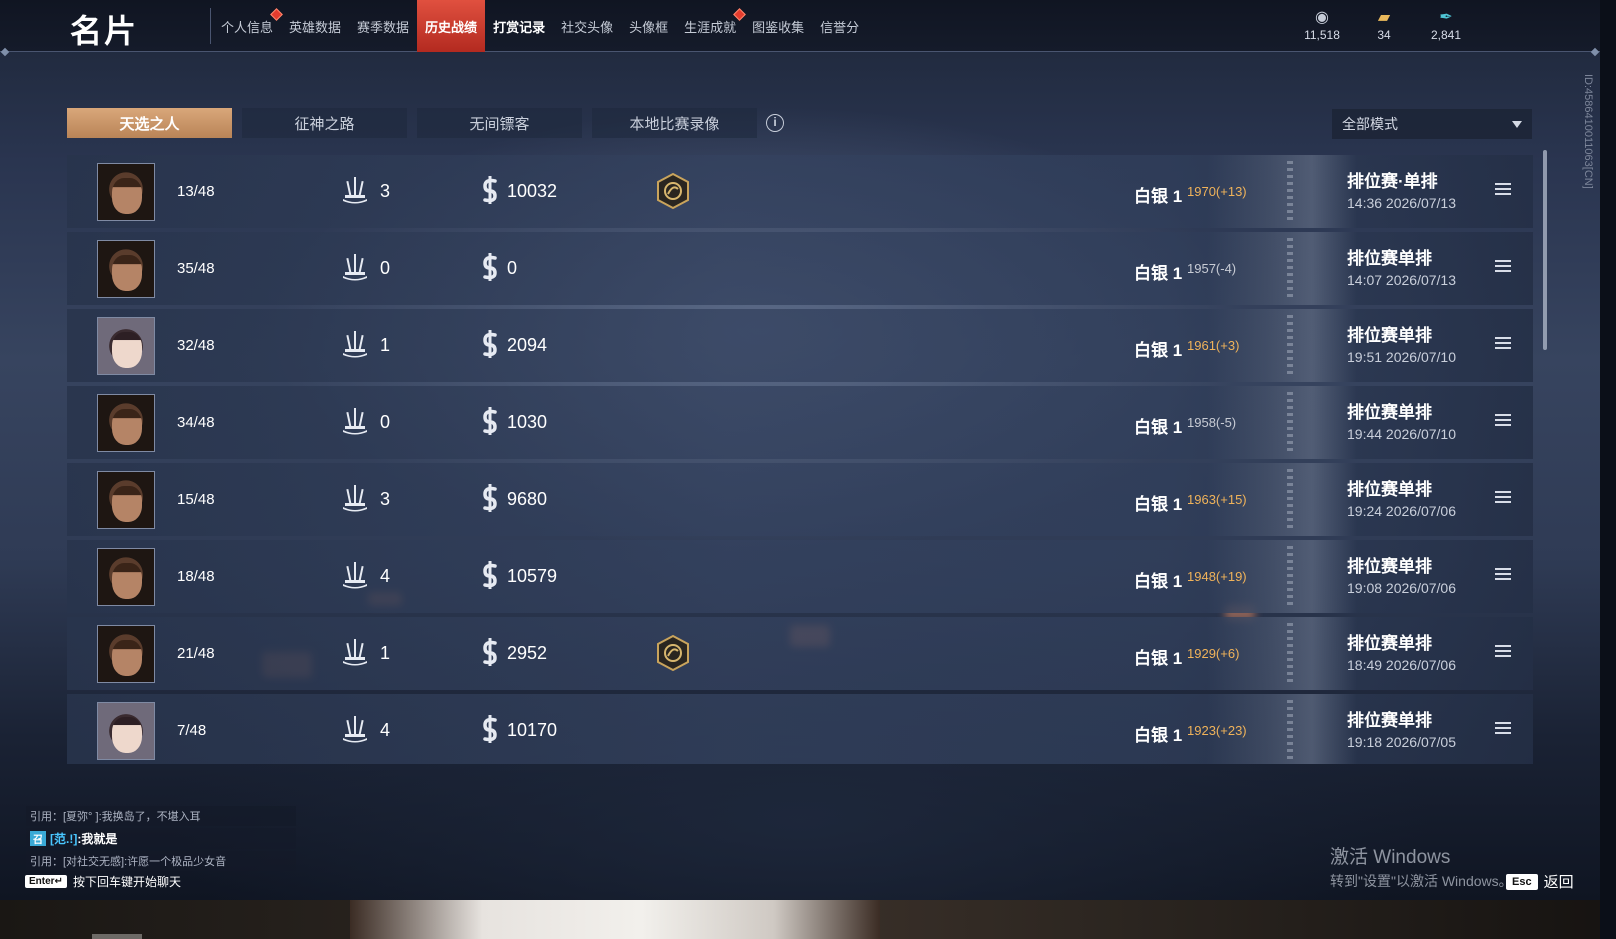  I want to click on nav-tab: 生涯成就, so click(711, 26).